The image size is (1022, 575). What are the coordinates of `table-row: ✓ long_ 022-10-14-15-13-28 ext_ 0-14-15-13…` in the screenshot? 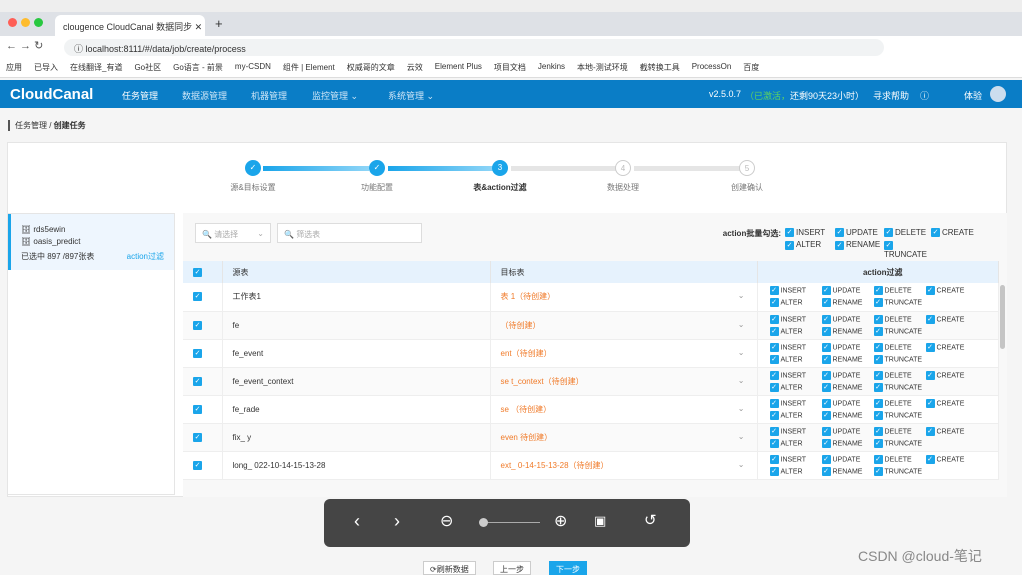 It's located at (591, 465).